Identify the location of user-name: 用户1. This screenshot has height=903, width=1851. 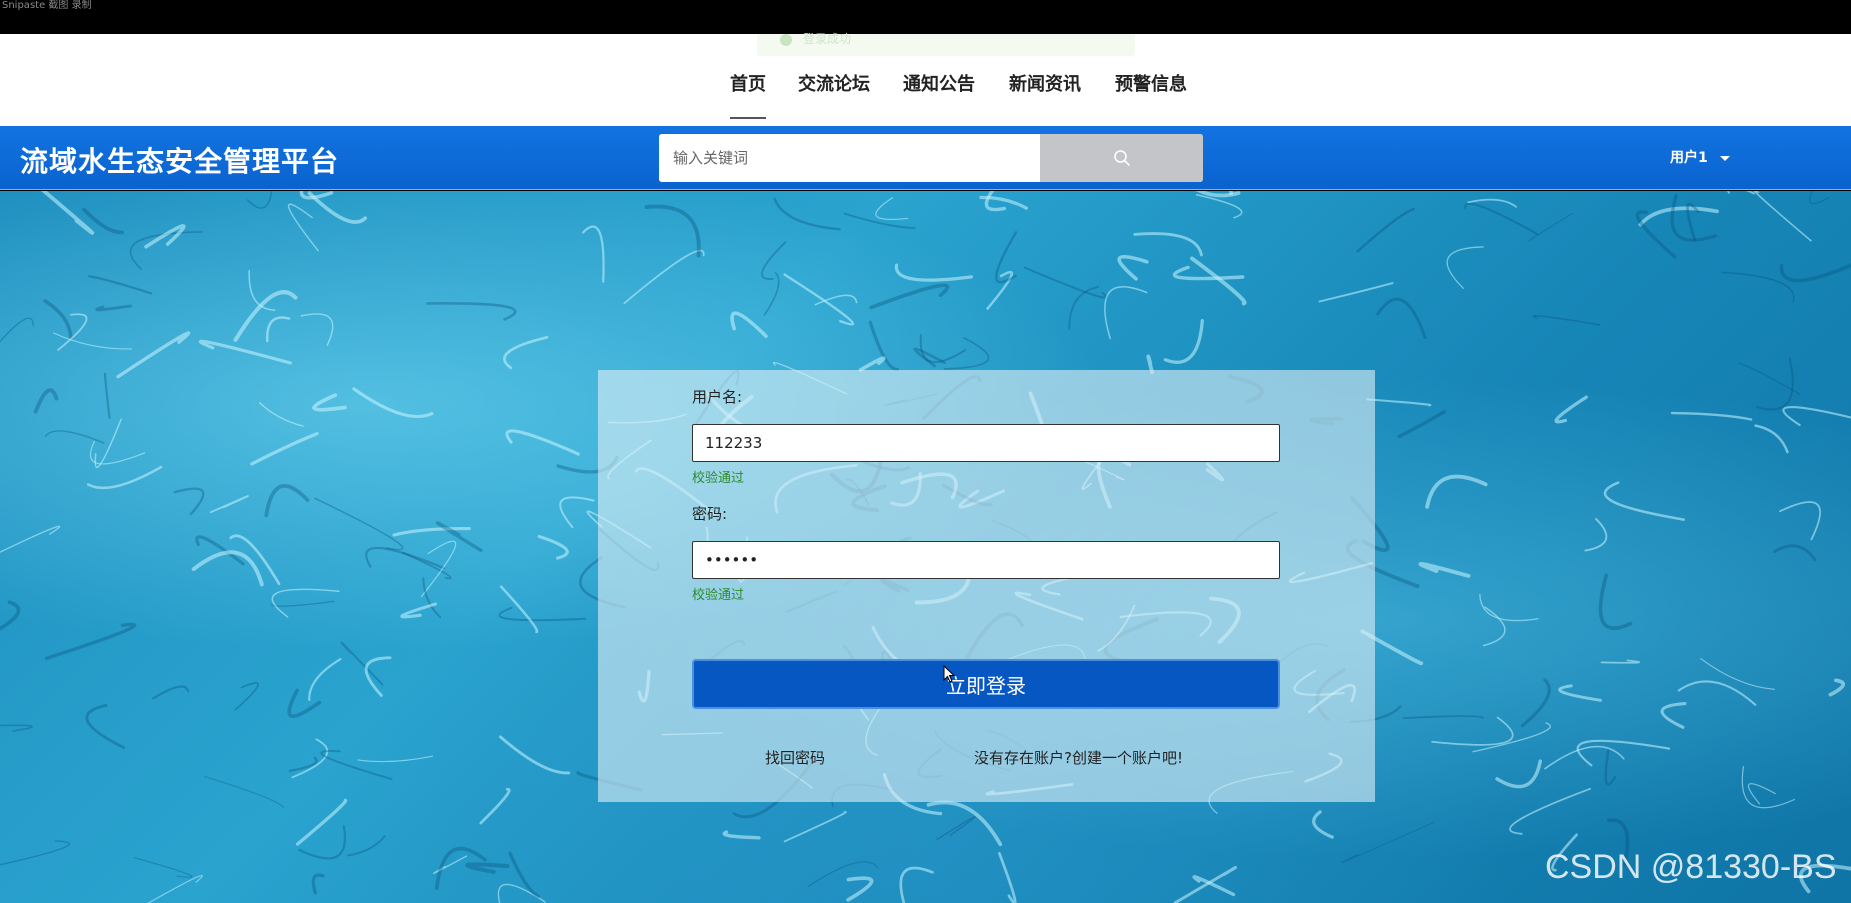
(1689, 158).